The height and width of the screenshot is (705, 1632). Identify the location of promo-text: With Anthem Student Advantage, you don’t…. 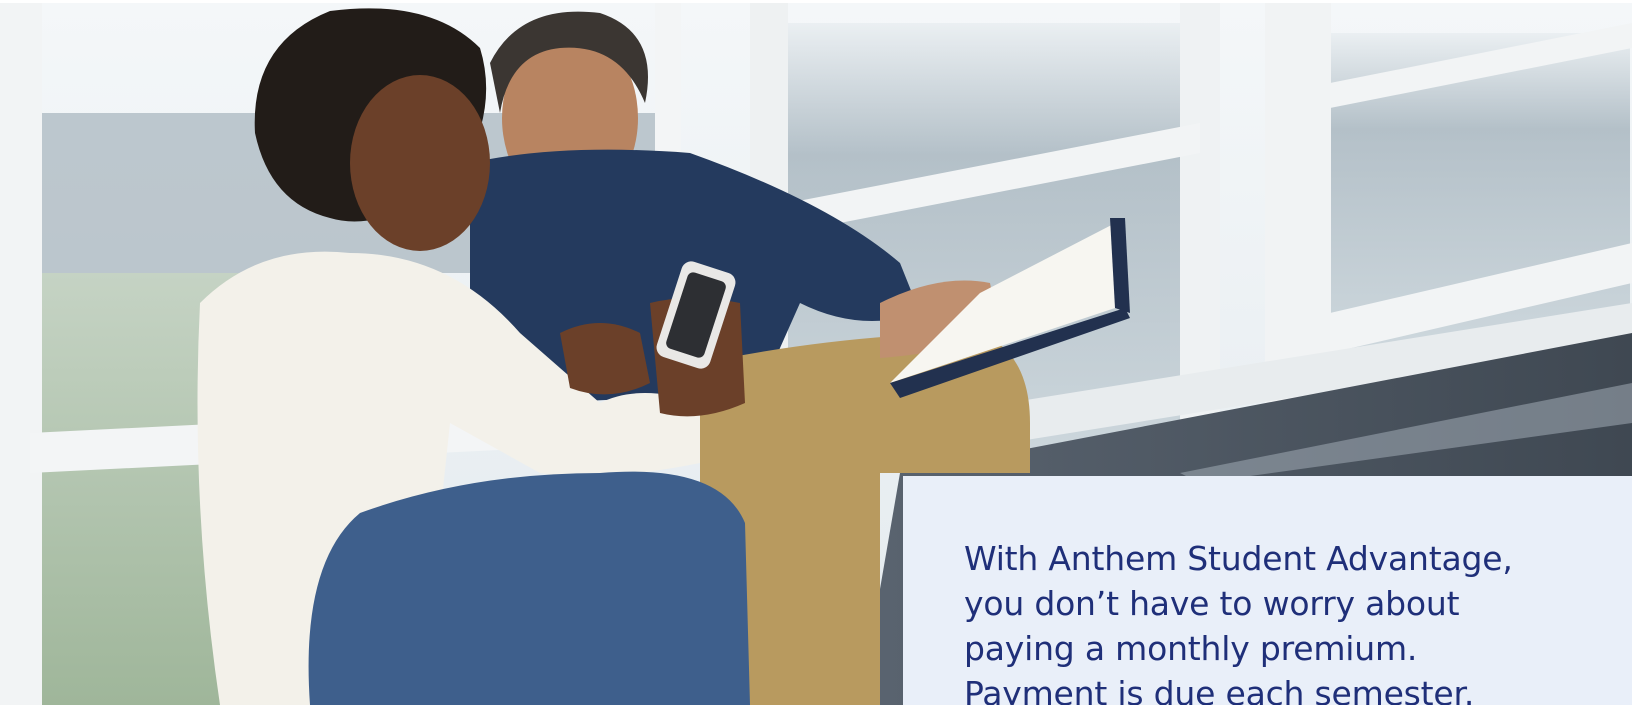
(1238, 622).